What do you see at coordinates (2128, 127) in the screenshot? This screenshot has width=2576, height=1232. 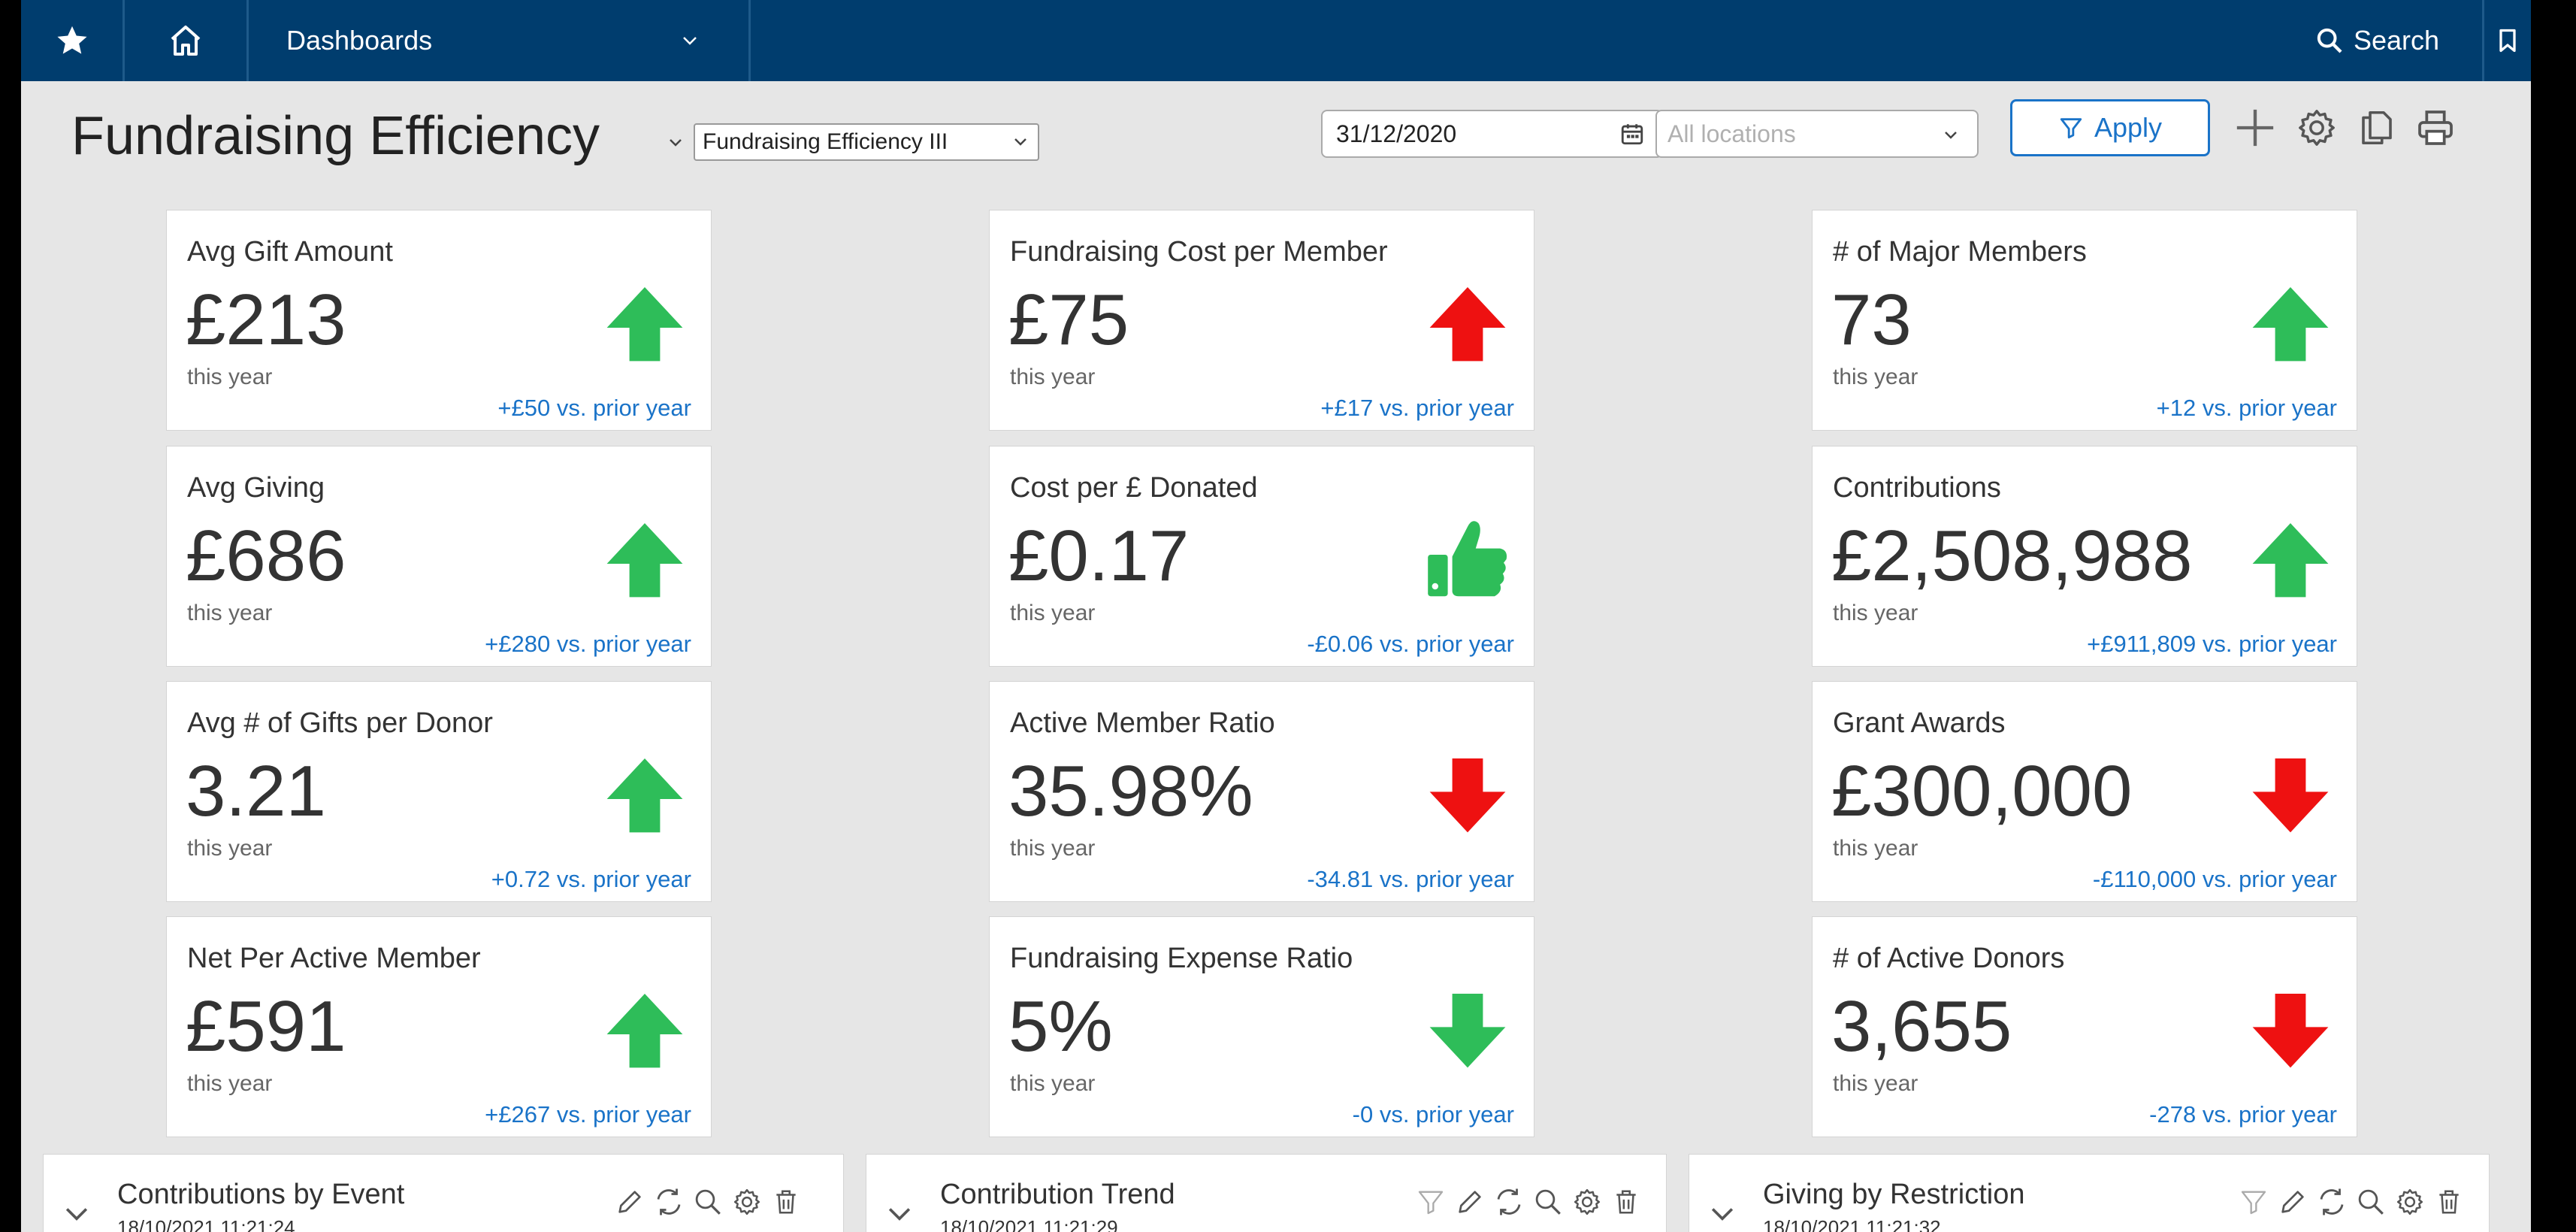 I see `apply-label: Apply` at bounding box center [2128, 127].